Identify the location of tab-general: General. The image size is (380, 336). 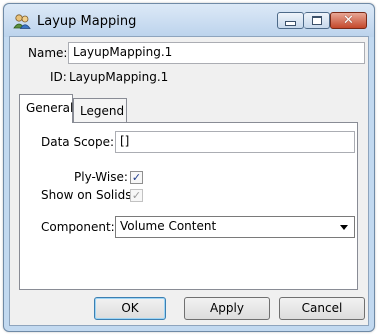
(46, 108).